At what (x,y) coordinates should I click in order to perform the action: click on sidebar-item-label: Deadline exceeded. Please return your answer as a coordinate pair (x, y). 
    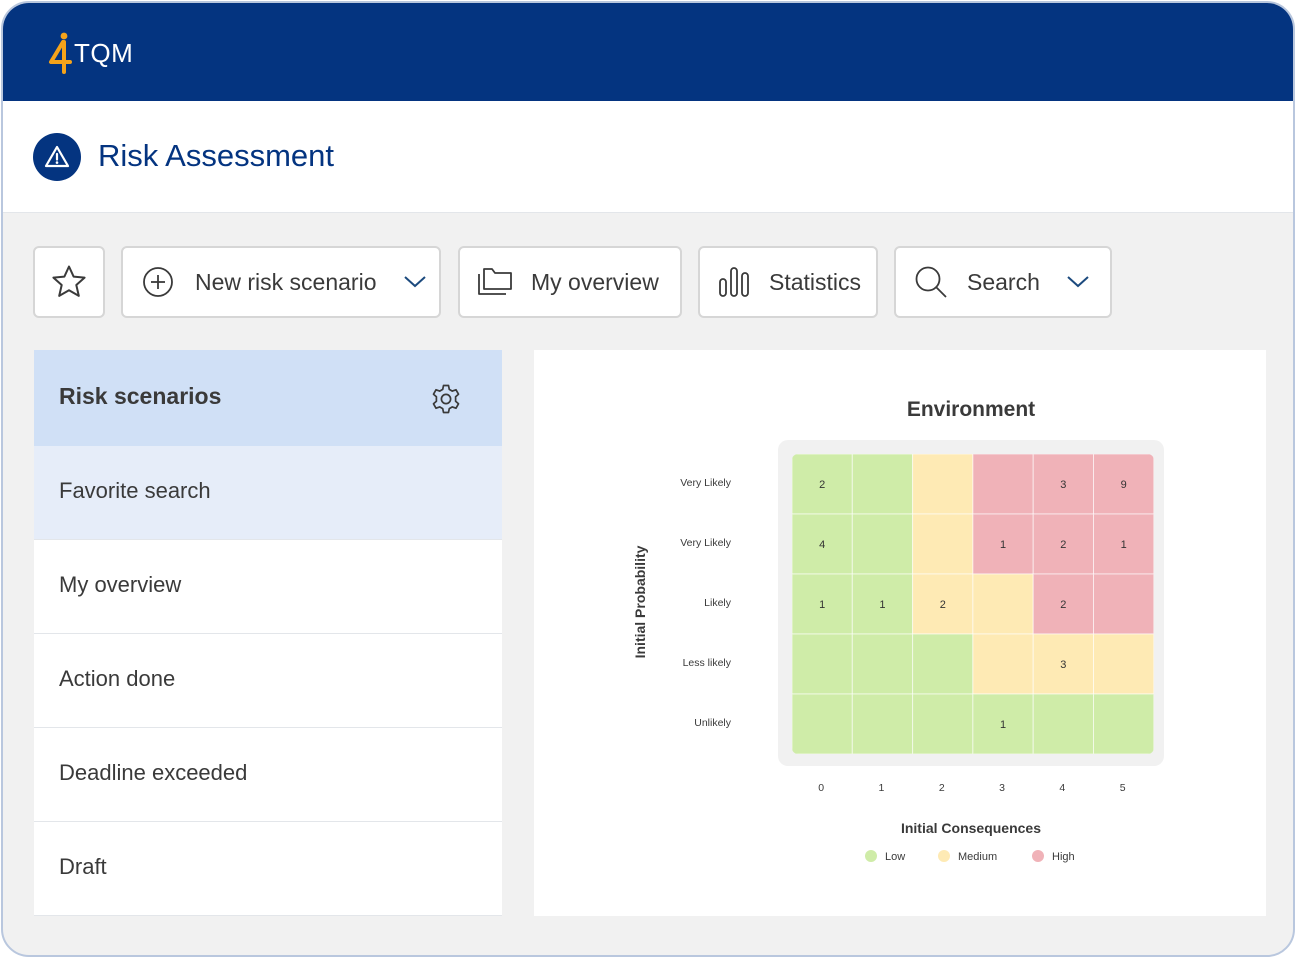
    Looking at the image, I should click on (153, 772).